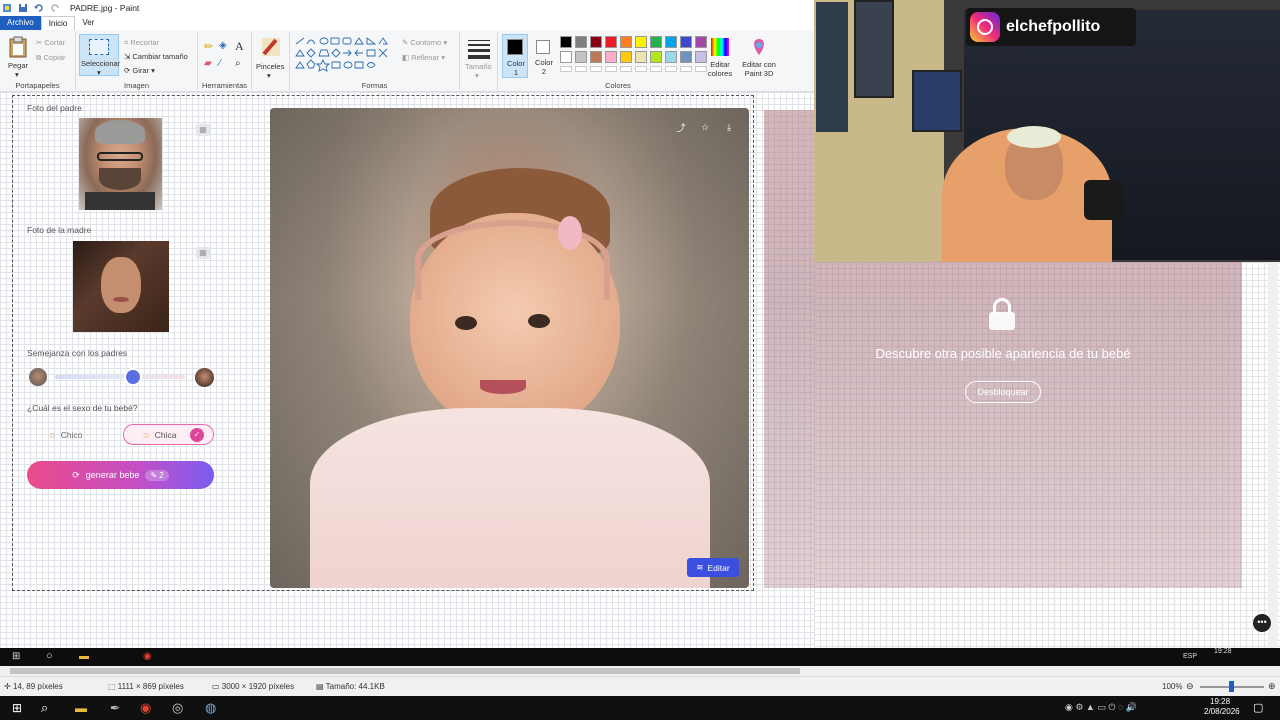 The image size is (1280, 720). Describe the element at coordinates (705, 127) in the screenshot. I see `star-icon: ☆` at that location.